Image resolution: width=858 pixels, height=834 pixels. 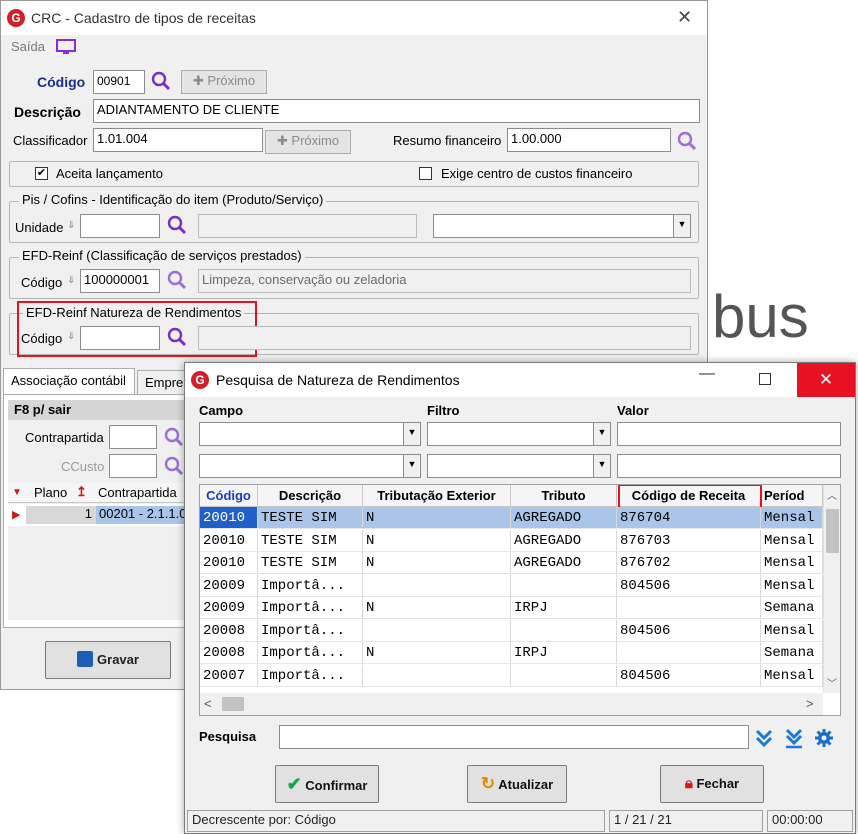 What do you see at coordinates (687, 141) in the screenshot?
I see `search-resumo-icon` at bounding box center [687, 141].